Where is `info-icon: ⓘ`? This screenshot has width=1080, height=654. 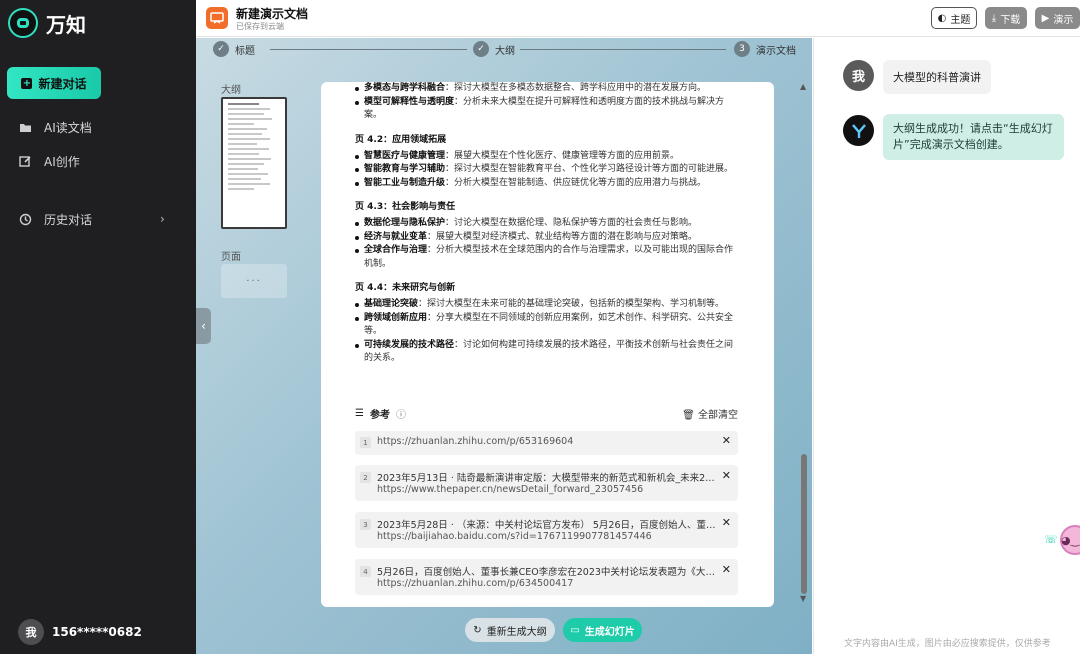 info-icon: ⓘ is located at coordinates (401, 413).